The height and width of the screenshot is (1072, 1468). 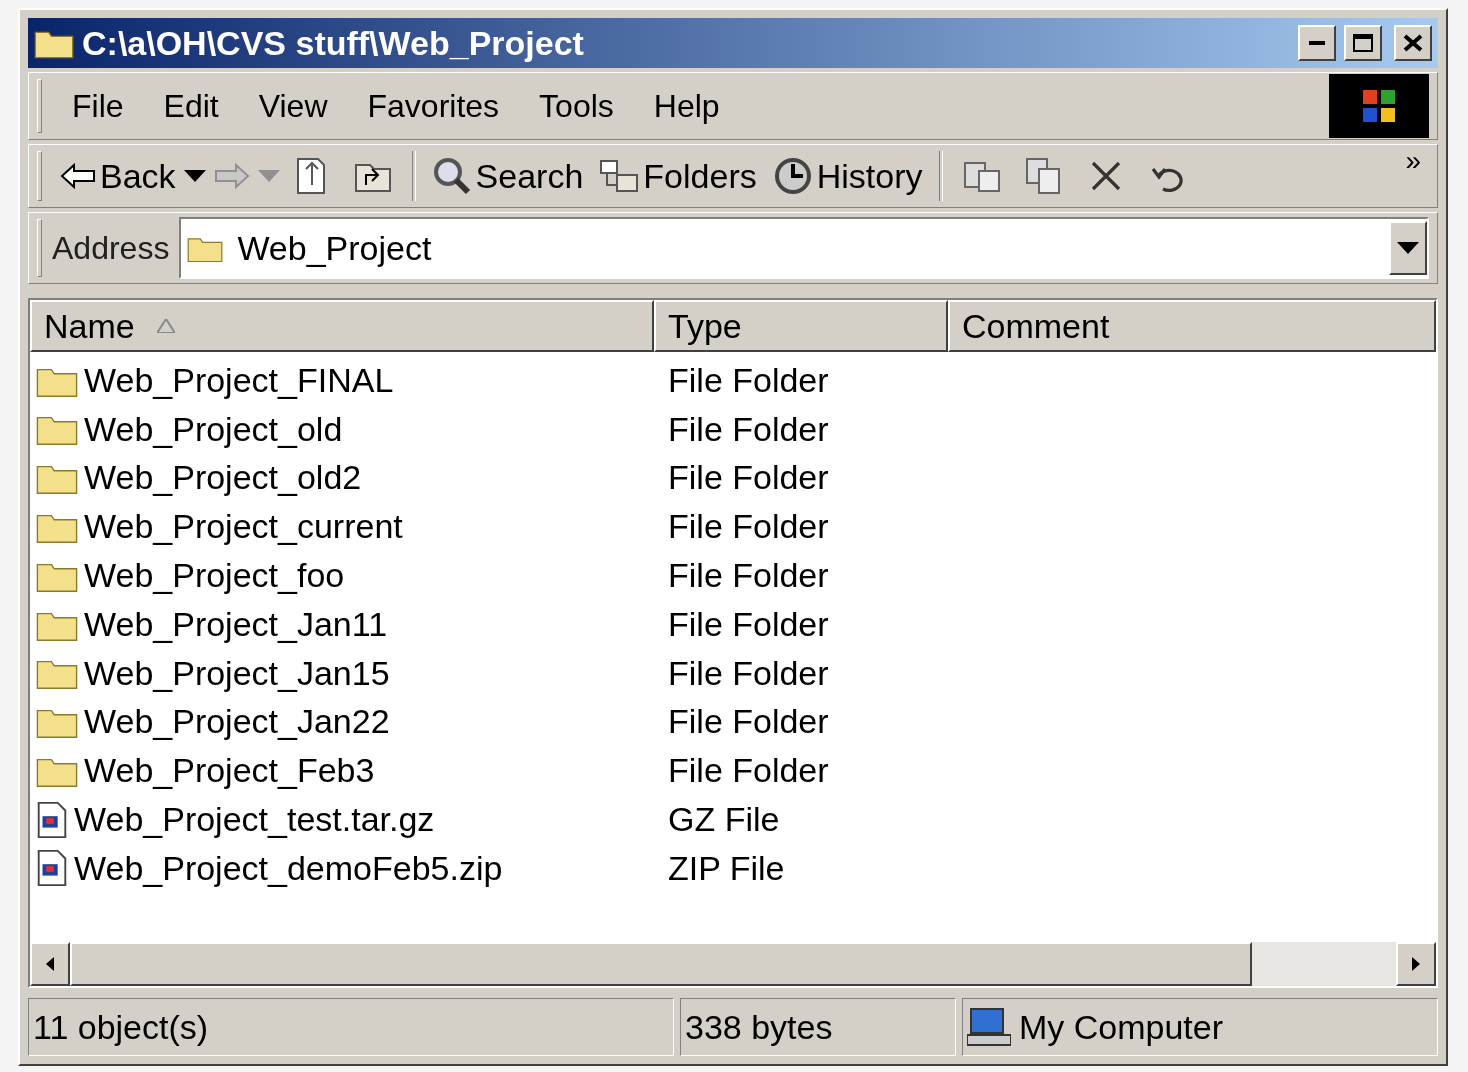 What do you see at coordinates (89, 326) in the screenshot?
I see `column-title: Name` at bounding box center [89, 326].